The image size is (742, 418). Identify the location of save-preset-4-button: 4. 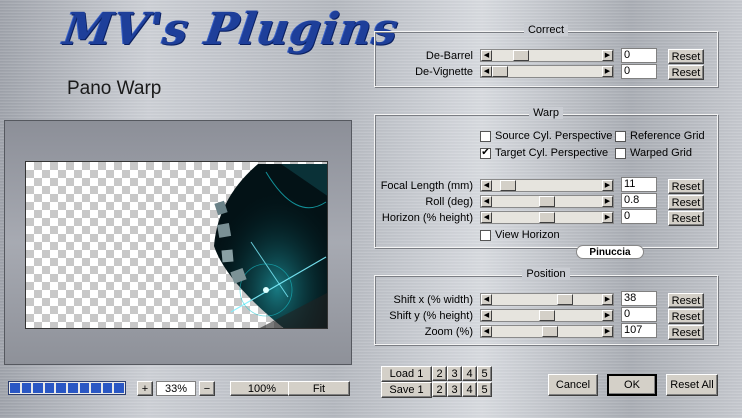
(469, 389).